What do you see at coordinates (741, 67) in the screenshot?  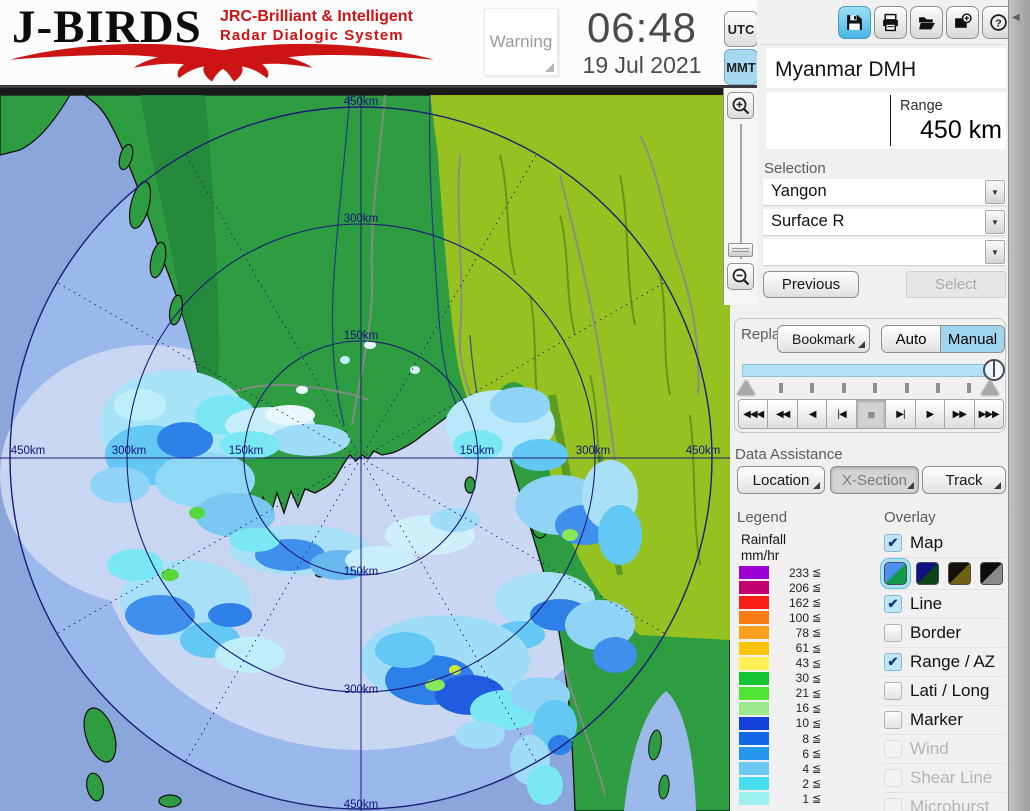 I see `timezone-mmt-button: MMT` at bounding box center [741, 67].